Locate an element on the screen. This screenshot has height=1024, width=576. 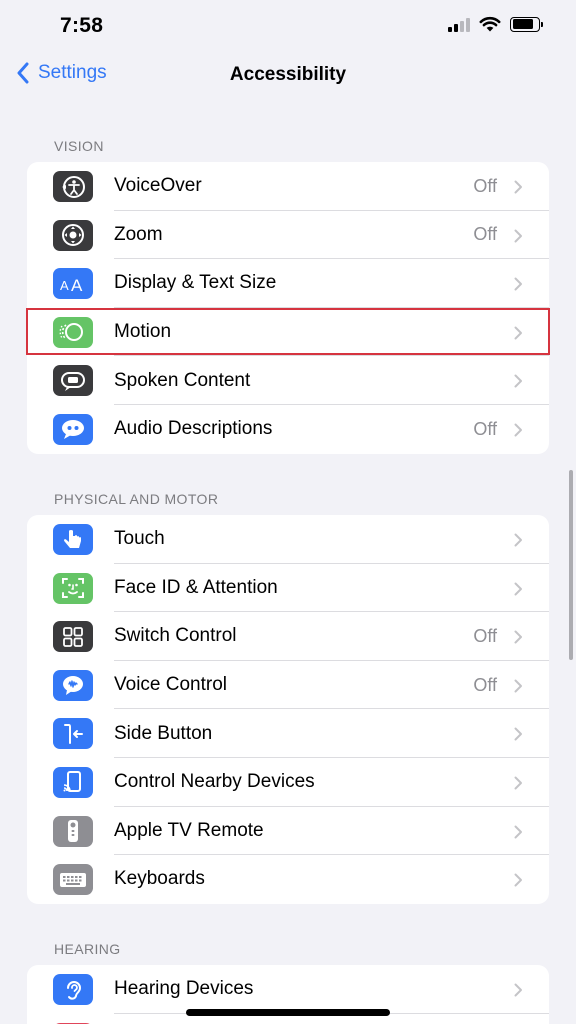
row-side-button: Side Button is located at coordinates (288, 733).